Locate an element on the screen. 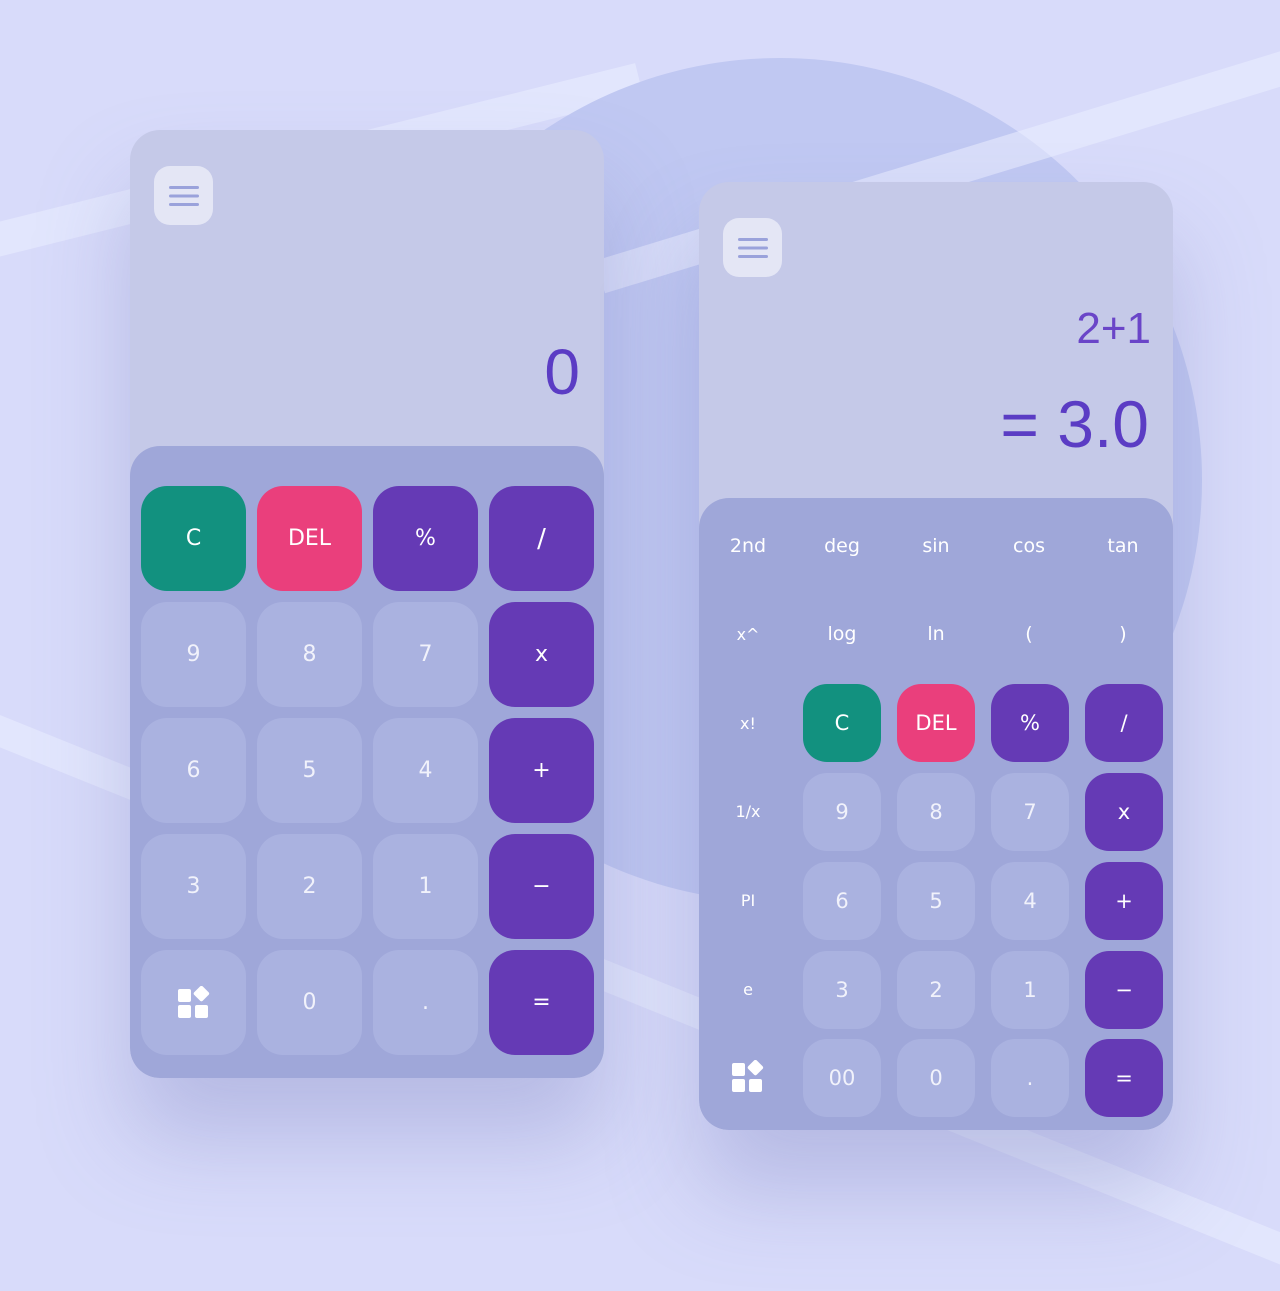  result-display: 0 is located at coordinates (562, 372).